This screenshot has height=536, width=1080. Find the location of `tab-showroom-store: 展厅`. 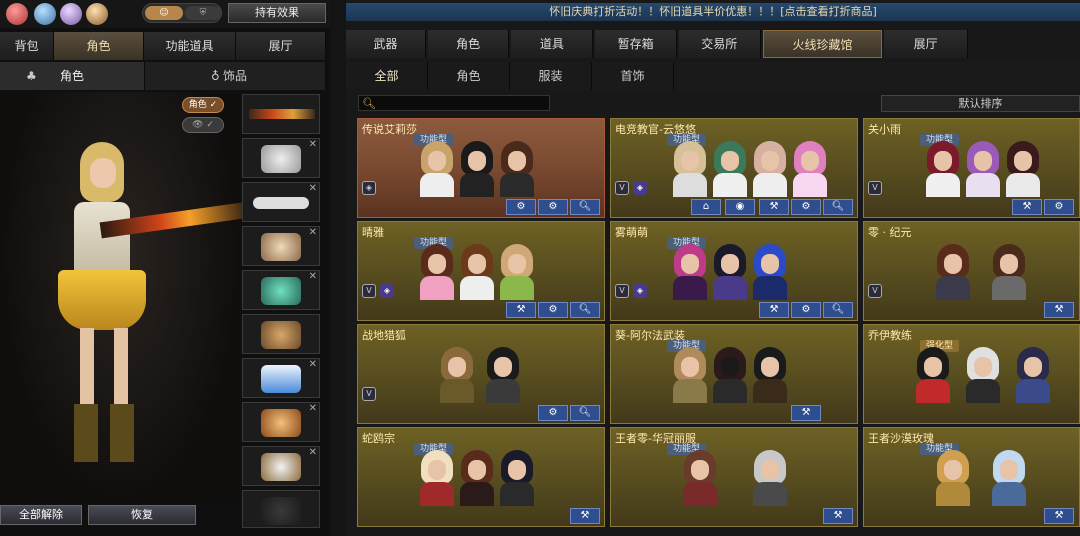

tab-showroom-store: 展厅 is located at coordinates (926, 44).